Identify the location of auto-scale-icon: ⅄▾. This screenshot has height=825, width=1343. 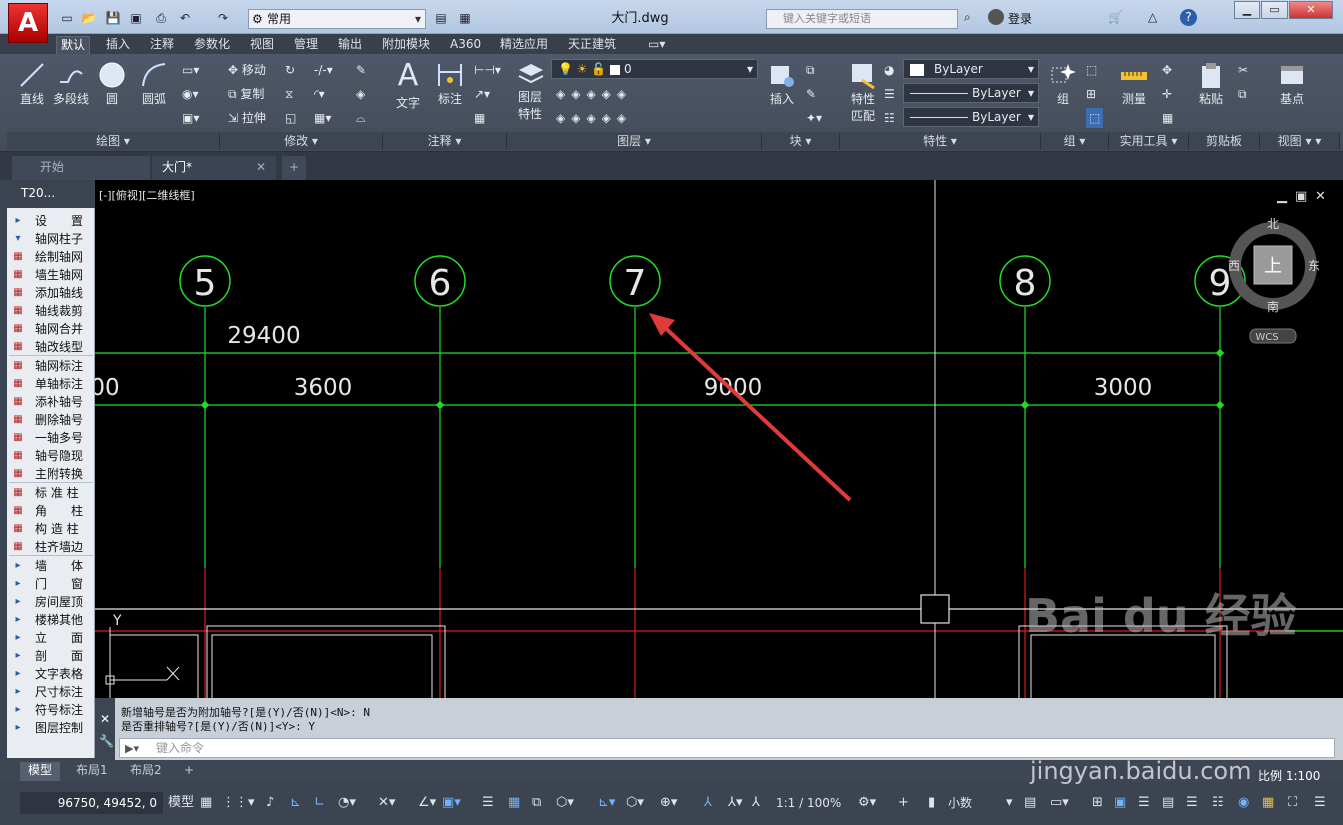
(735, 803).